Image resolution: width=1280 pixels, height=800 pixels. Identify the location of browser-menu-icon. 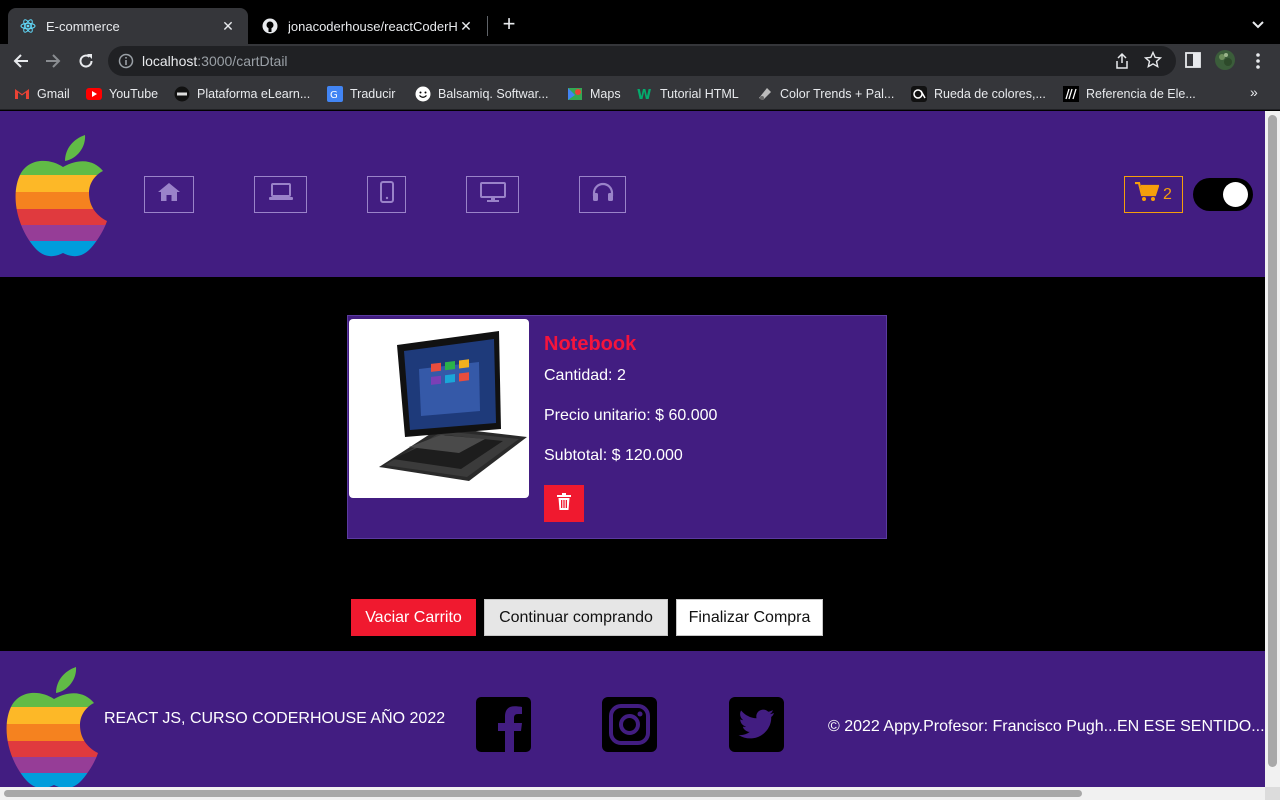
(1258, 63).